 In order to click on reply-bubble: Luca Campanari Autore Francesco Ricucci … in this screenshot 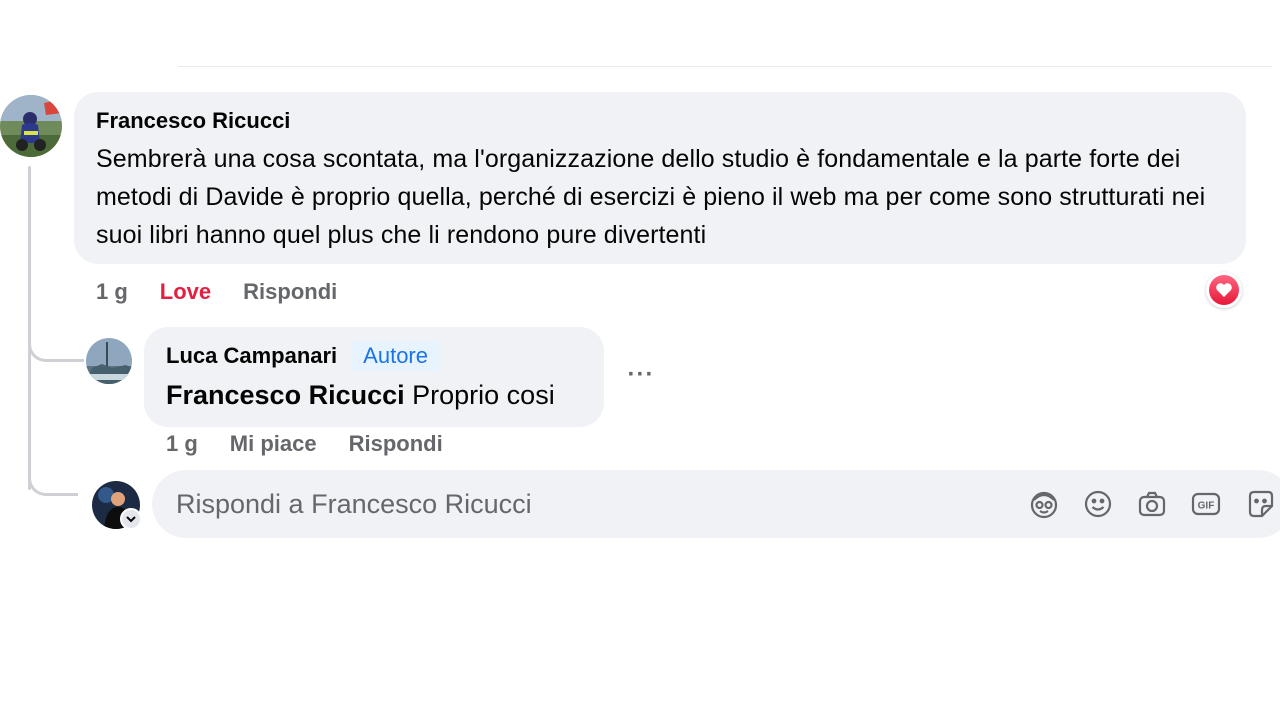, I will do `click(374, 377)`.